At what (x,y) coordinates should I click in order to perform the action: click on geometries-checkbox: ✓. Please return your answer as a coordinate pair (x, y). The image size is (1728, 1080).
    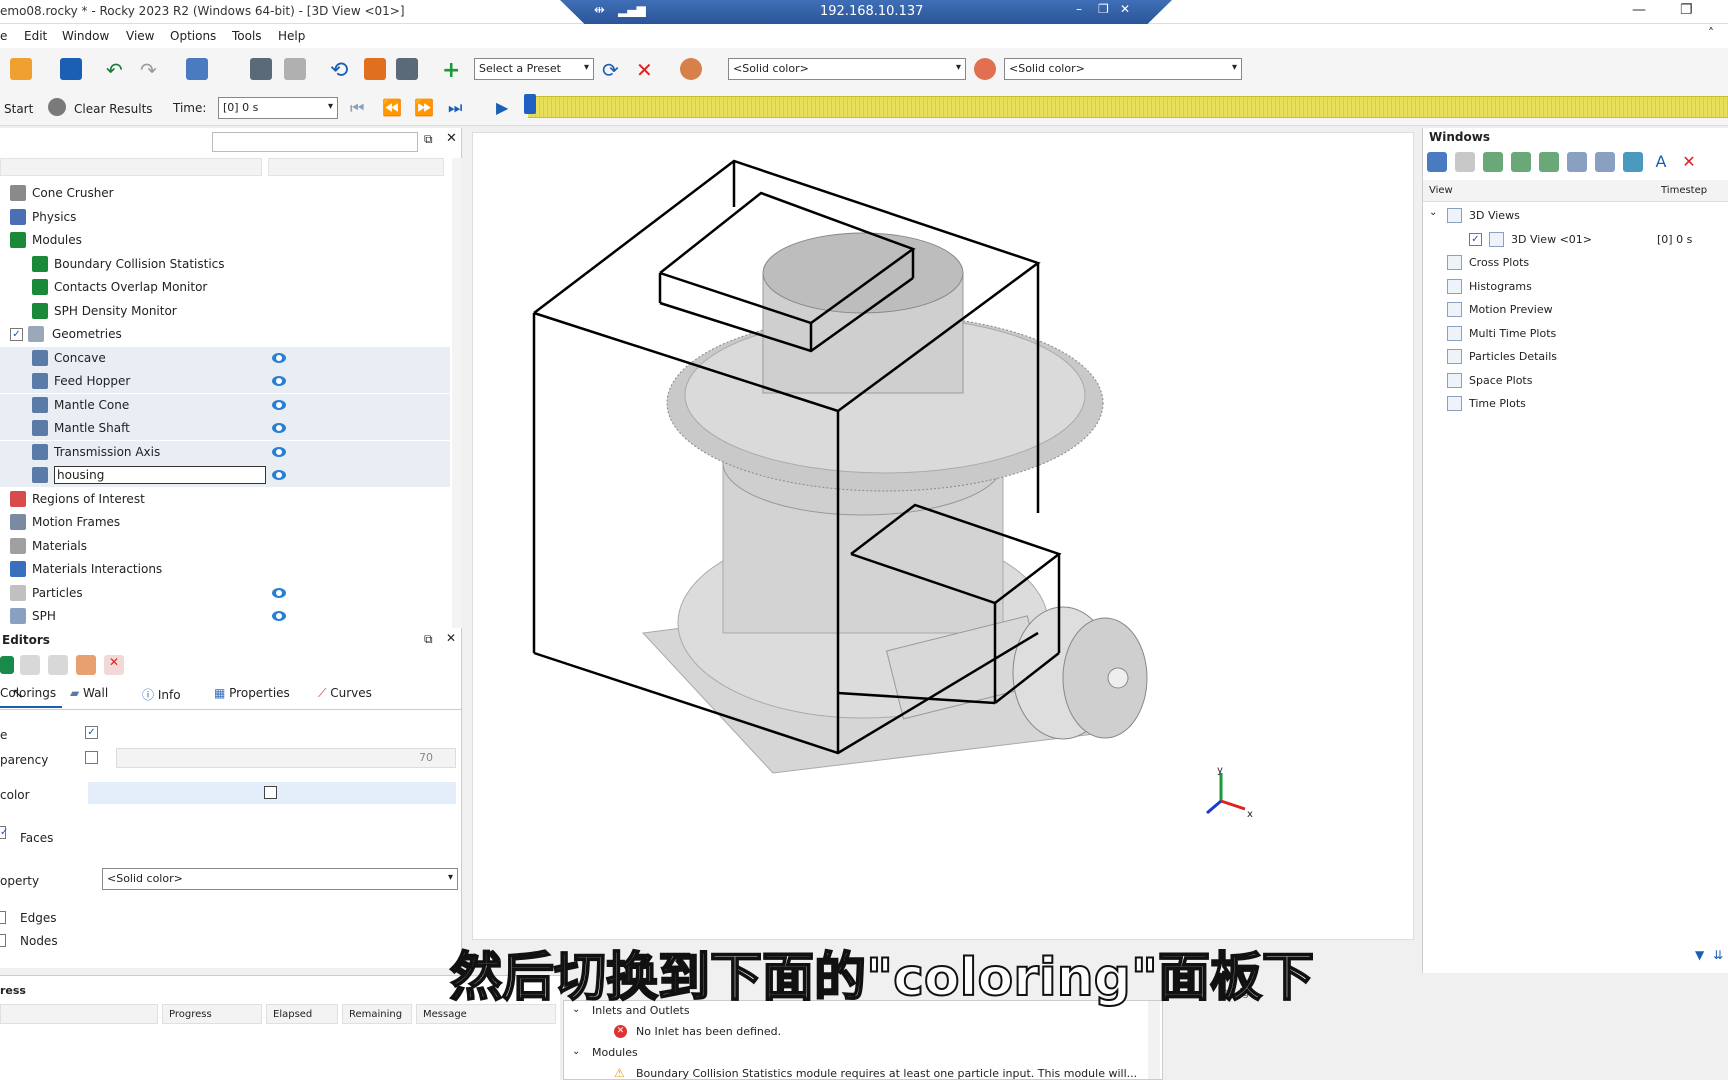
    Looking at the image, I should click on (16, 334).